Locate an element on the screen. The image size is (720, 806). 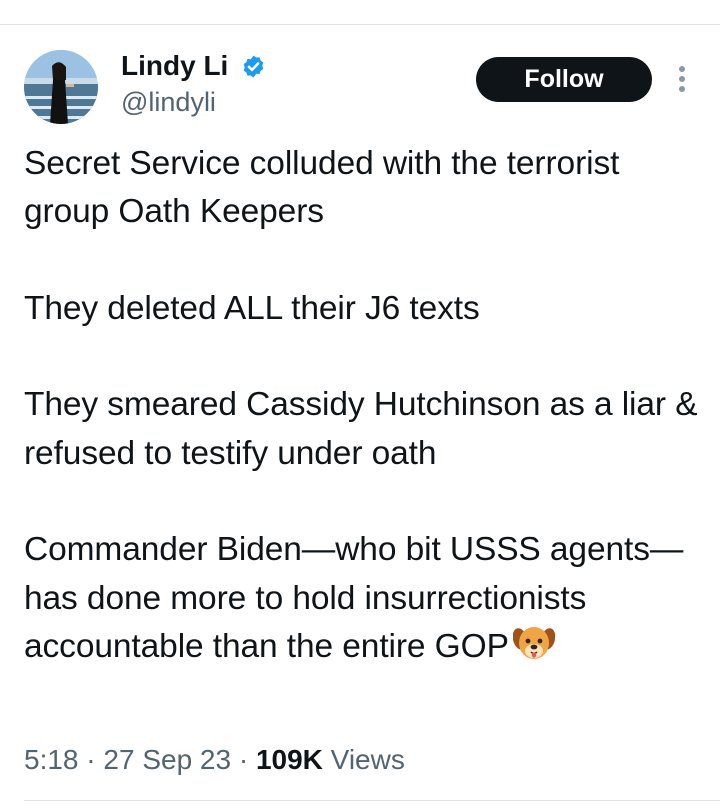
avatar is located at coordinates (61, 87).